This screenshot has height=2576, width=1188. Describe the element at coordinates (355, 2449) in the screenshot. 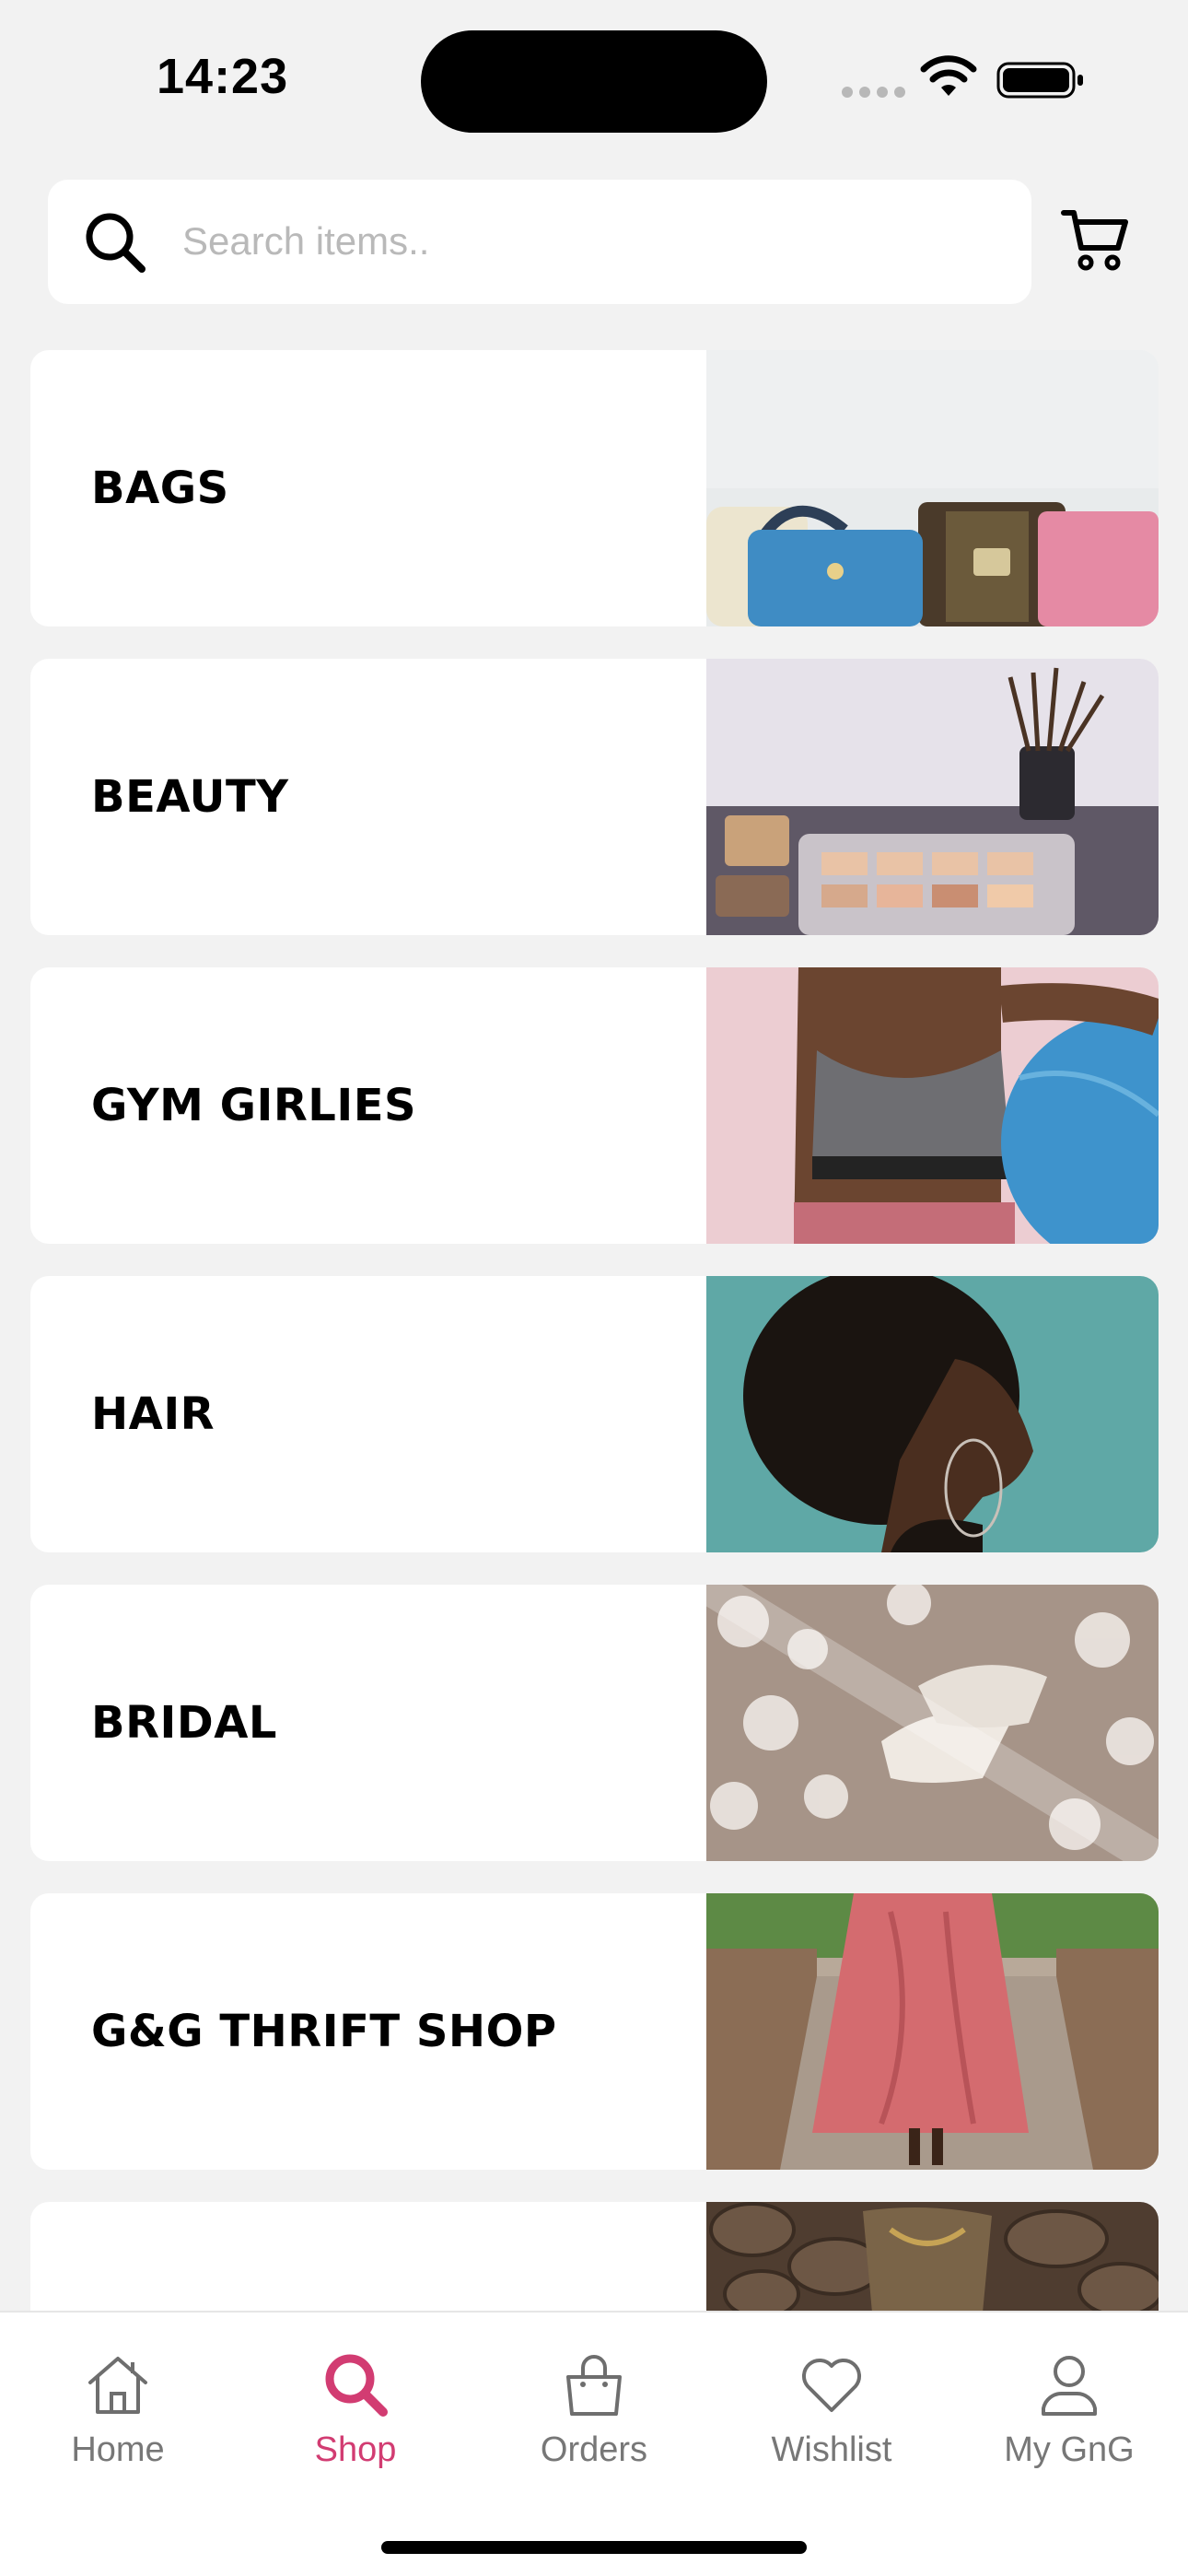

I see `nav-label-shop: Shop` at that location.